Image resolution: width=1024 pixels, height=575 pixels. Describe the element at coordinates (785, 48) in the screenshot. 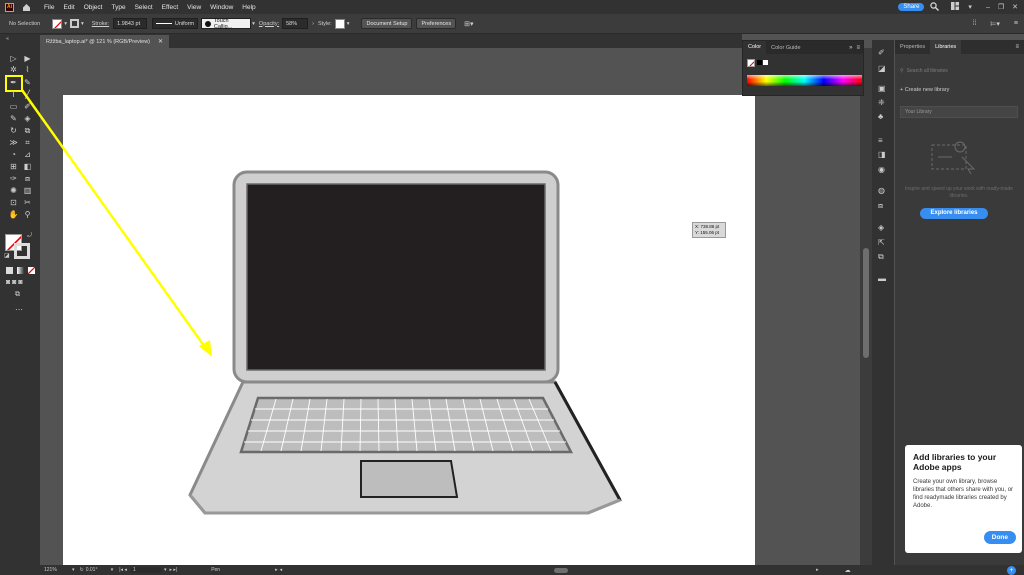

I see `color-guide-tab: Color Guide` at that location.